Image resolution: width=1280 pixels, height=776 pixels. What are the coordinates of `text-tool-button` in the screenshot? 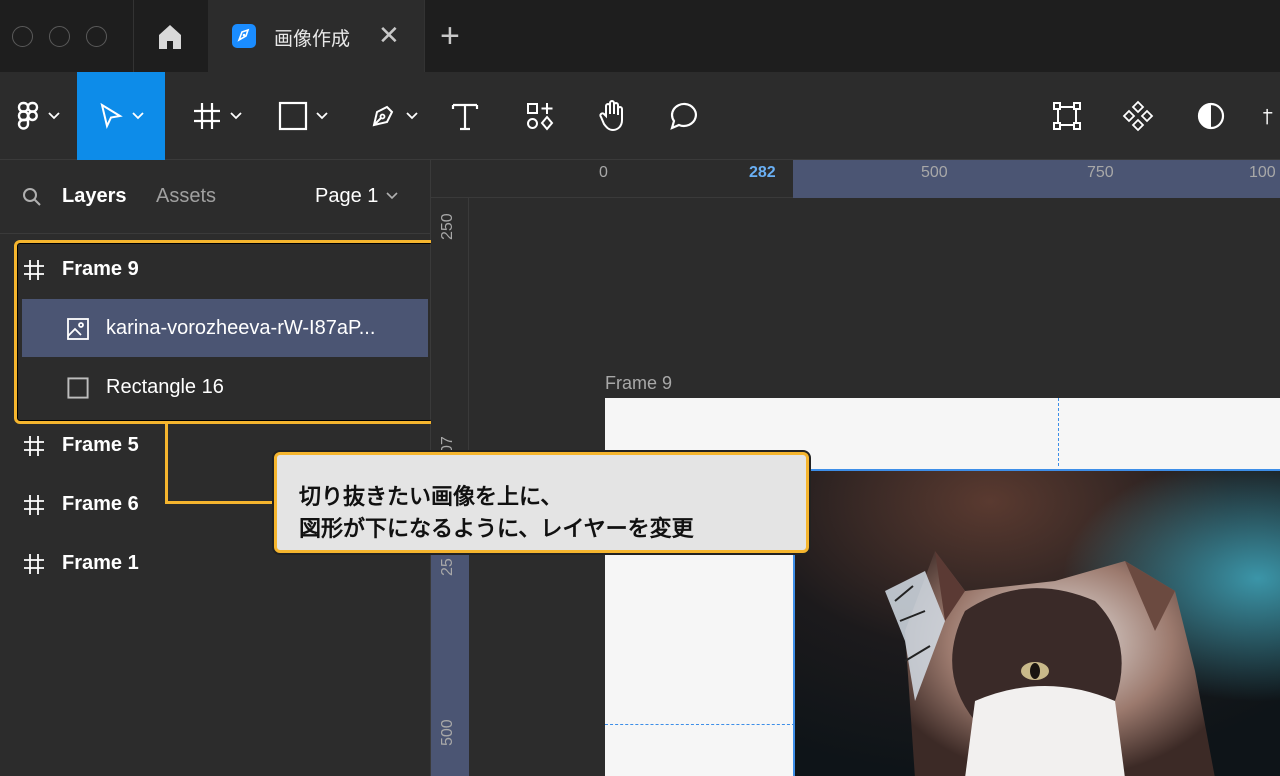 It's located at (465, 116).